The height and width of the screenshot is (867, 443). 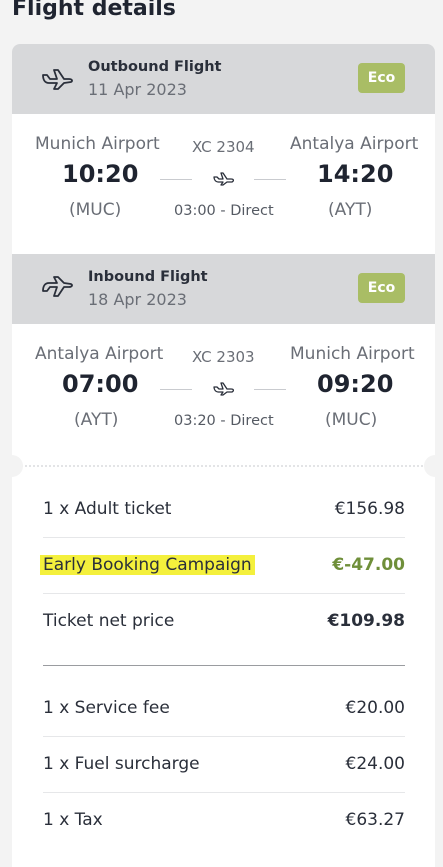 What do you see at coordinates (57, 286) in the screenshot?
I see `plane-landing-icon` at bounding box center [57, 286].